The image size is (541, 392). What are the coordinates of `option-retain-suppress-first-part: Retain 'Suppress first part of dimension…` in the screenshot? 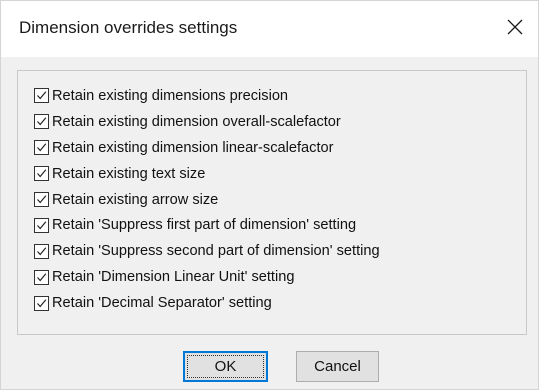 It's located at (207, 225).